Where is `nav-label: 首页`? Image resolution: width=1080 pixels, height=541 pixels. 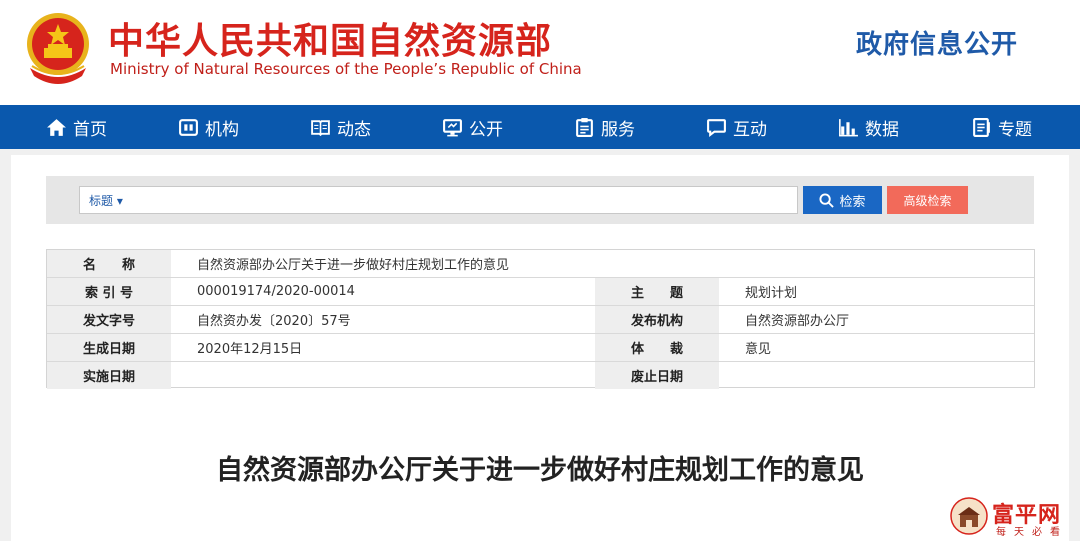
nav-label: 首页 is located at coordinates (90, 129).